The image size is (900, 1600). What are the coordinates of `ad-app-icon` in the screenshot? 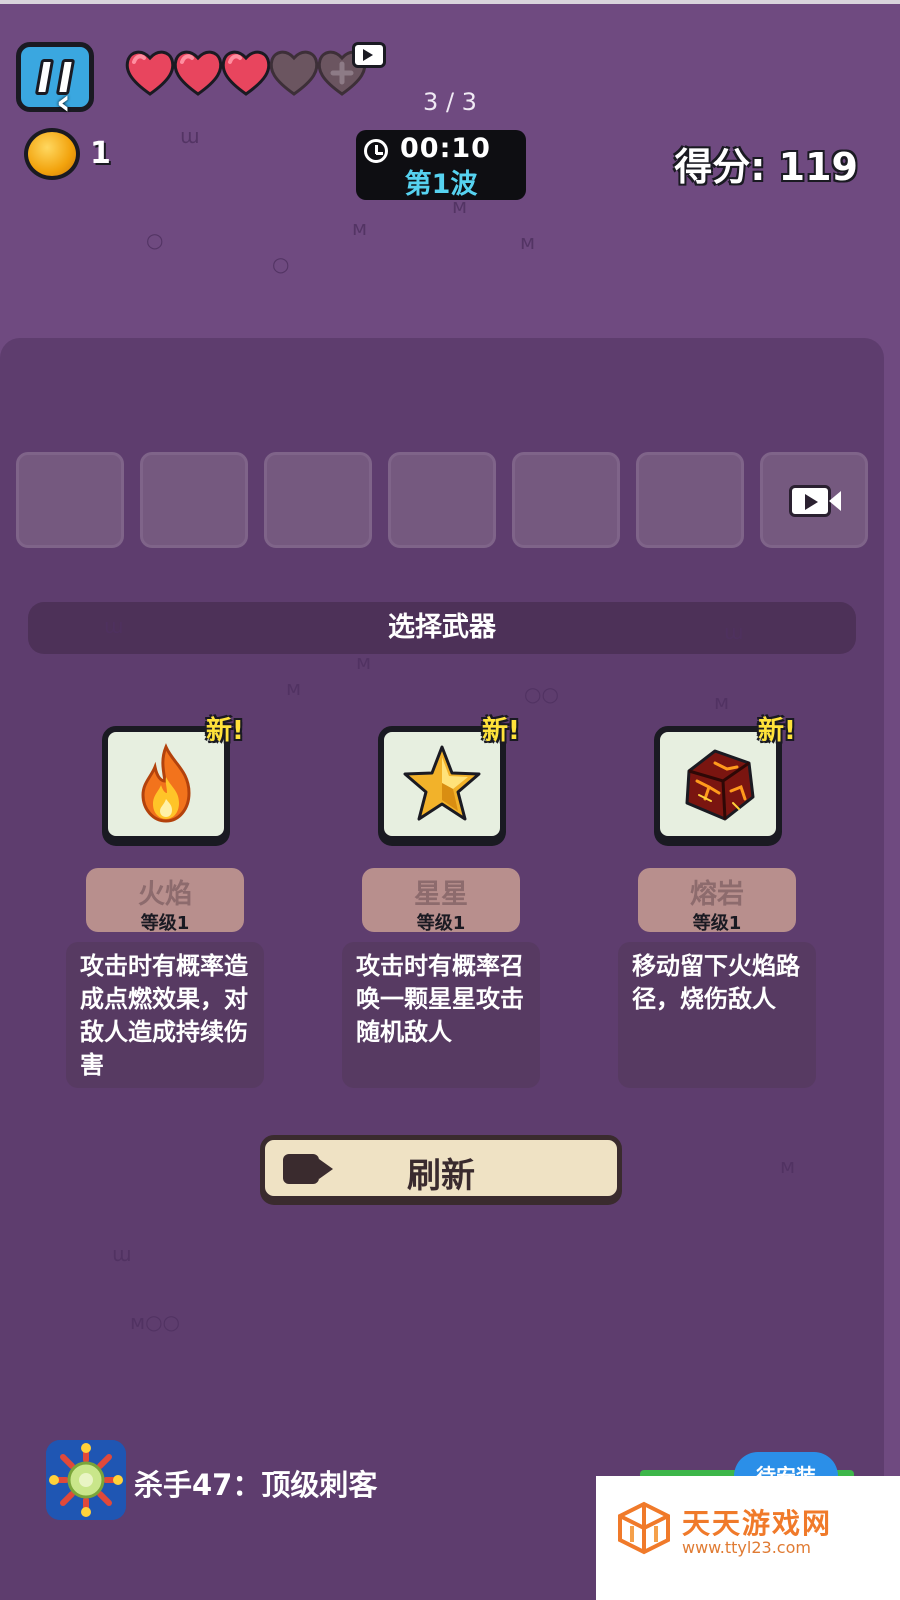 It's located at (86, 1480).